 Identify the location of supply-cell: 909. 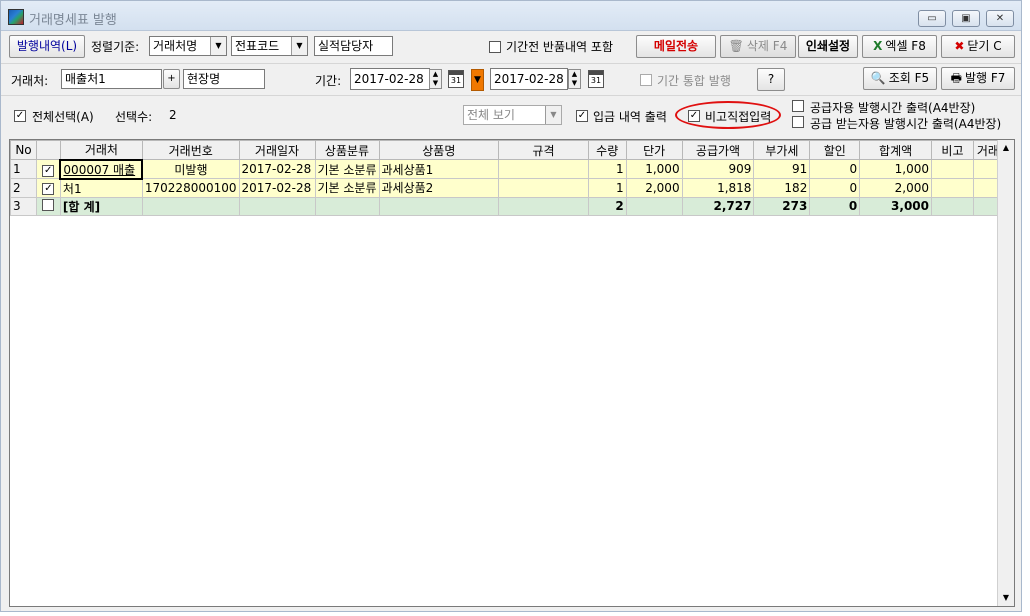
(718, 169).